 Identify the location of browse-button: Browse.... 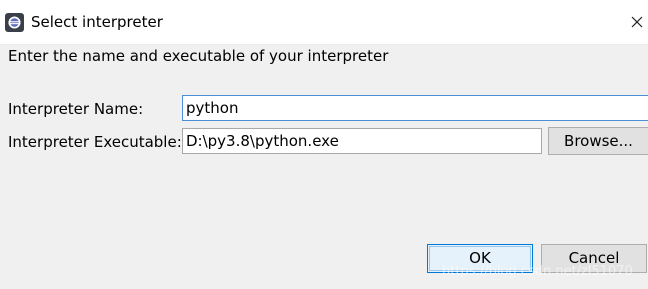
(598, 141).